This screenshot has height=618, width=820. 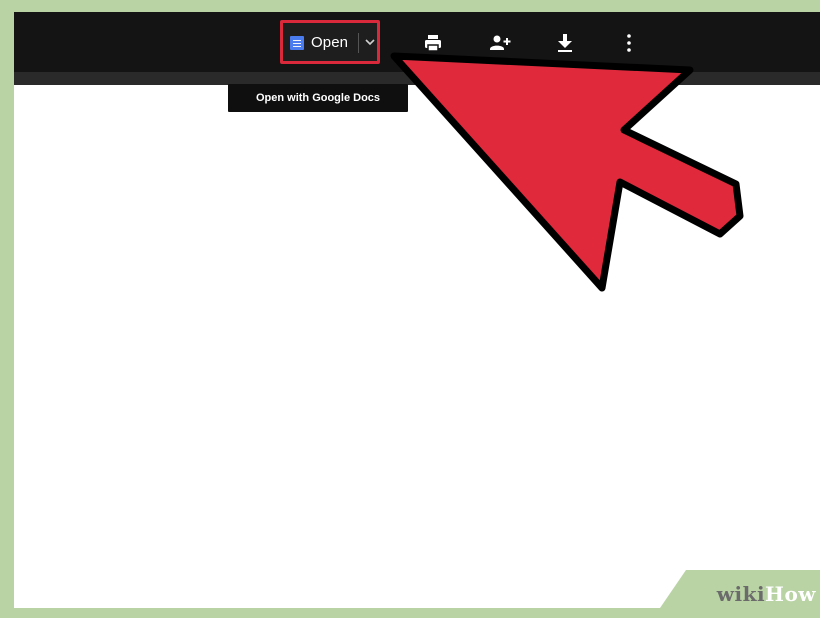 What do you see at coordinates (790, 594) in the screenshot?
I see `wikihow-how-text: How` at bounding box center [790, 594].